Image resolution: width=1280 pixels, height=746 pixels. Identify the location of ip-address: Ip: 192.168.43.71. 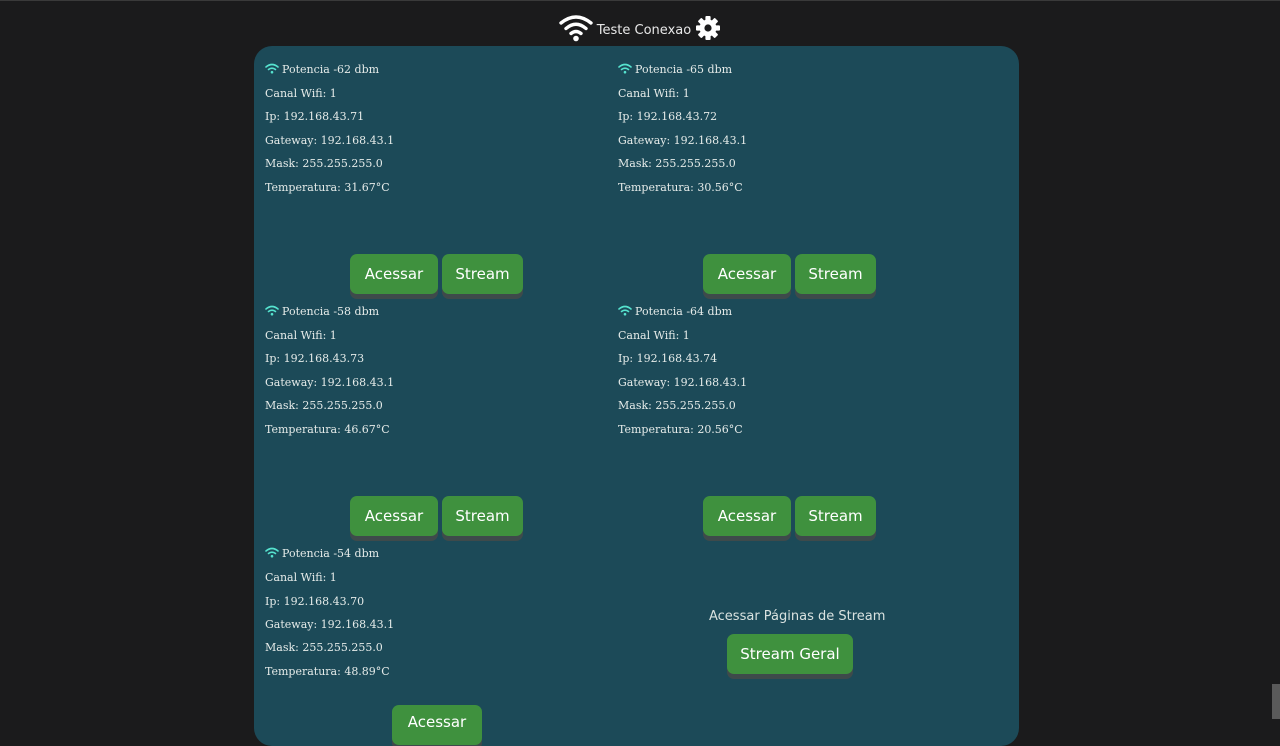
(315, 116).